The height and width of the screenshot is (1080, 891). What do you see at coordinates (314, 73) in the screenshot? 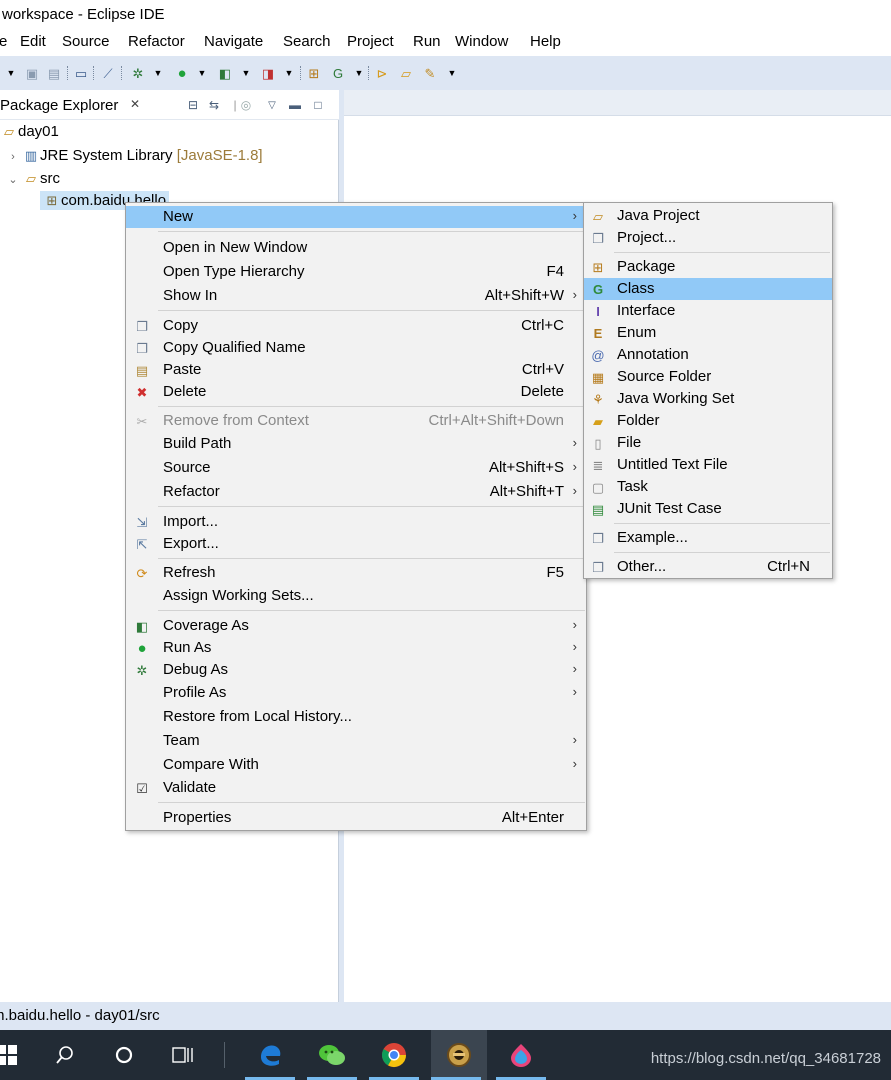
I see `new-package-icon: ⊞` at bounding box center [314, 73].